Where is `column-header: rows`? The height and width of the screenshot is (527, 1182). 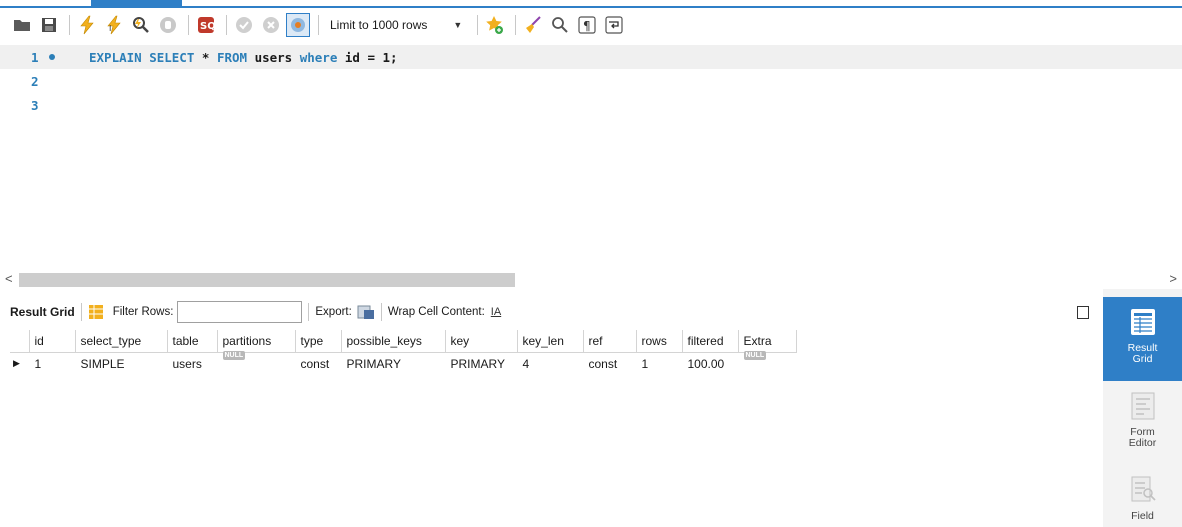 column-header: rows is located at coordinates (659, 341).